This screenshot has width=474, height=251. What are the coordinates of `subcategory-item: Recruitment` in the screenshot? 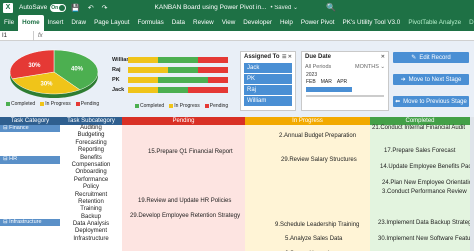 It's located at (91, 195).